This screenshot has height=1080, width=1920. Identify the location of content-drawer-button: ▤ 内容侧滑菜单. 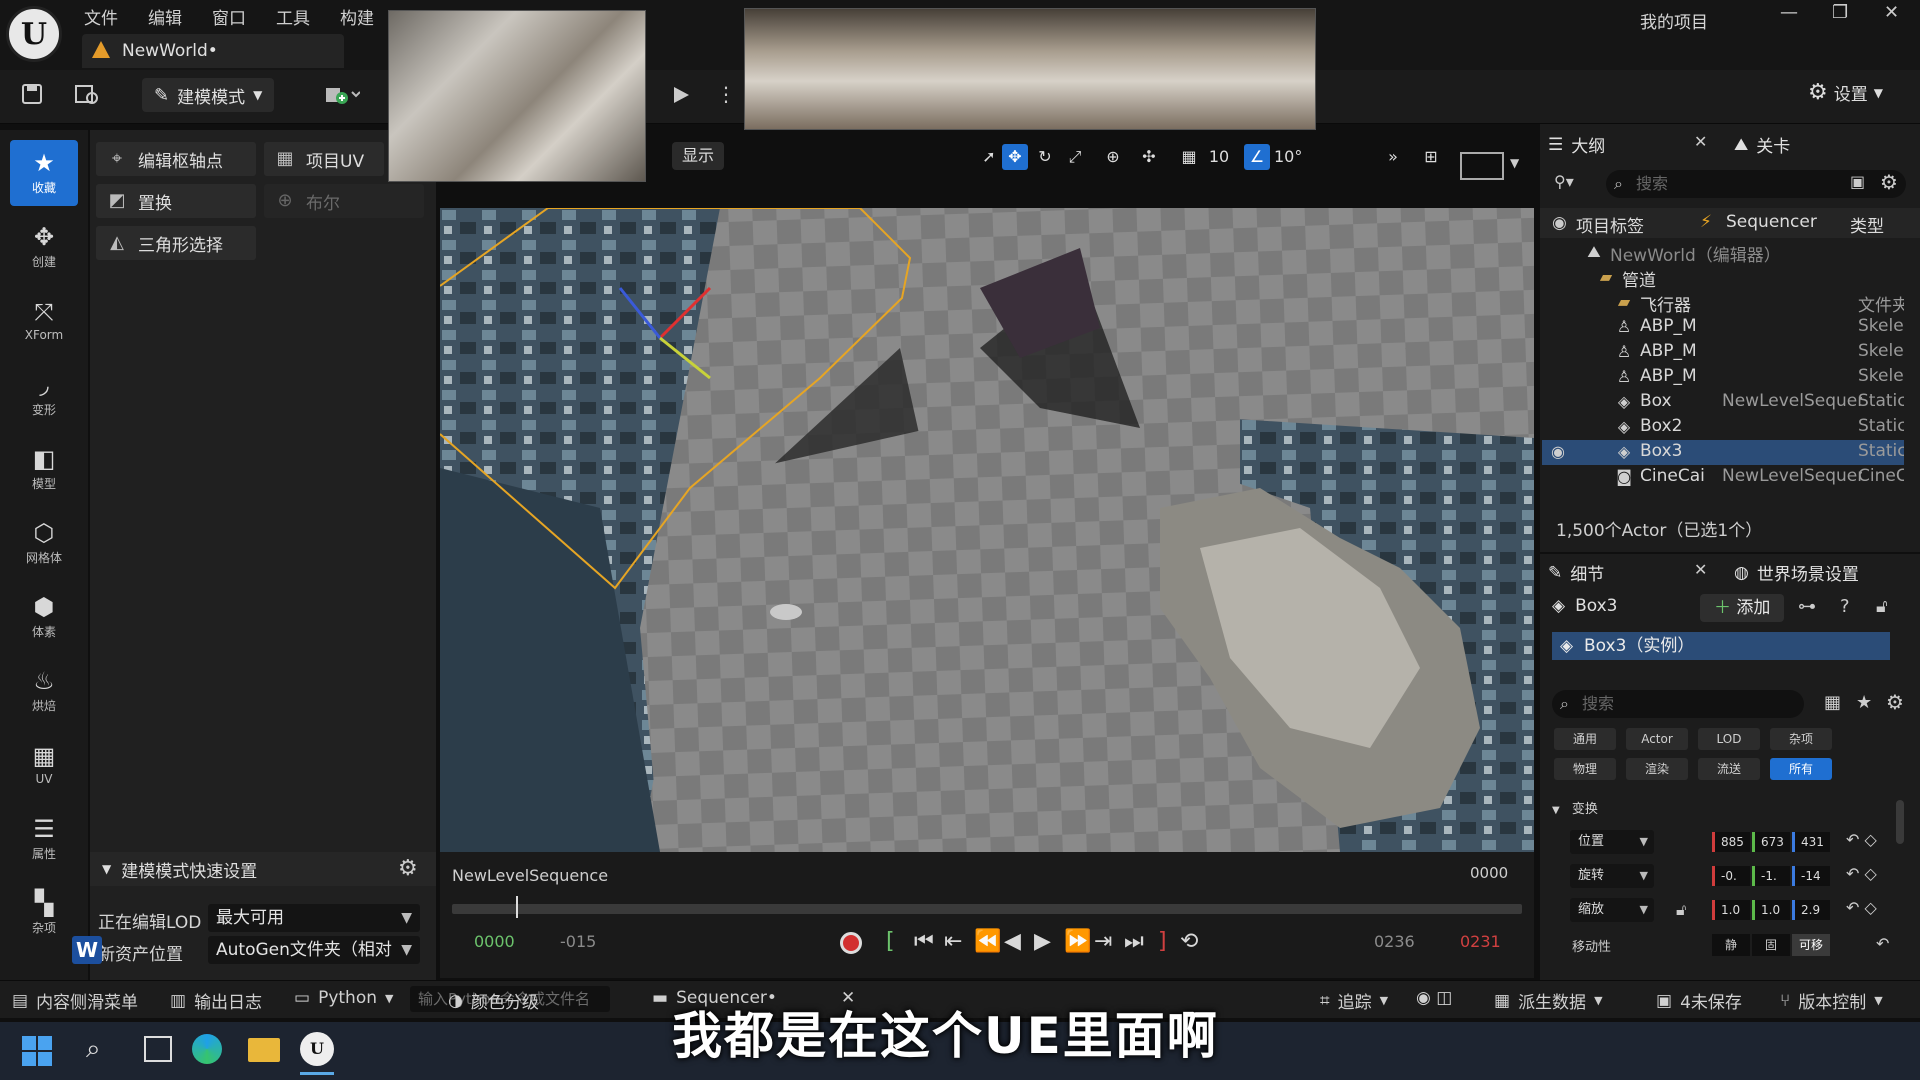
(75, 1001).